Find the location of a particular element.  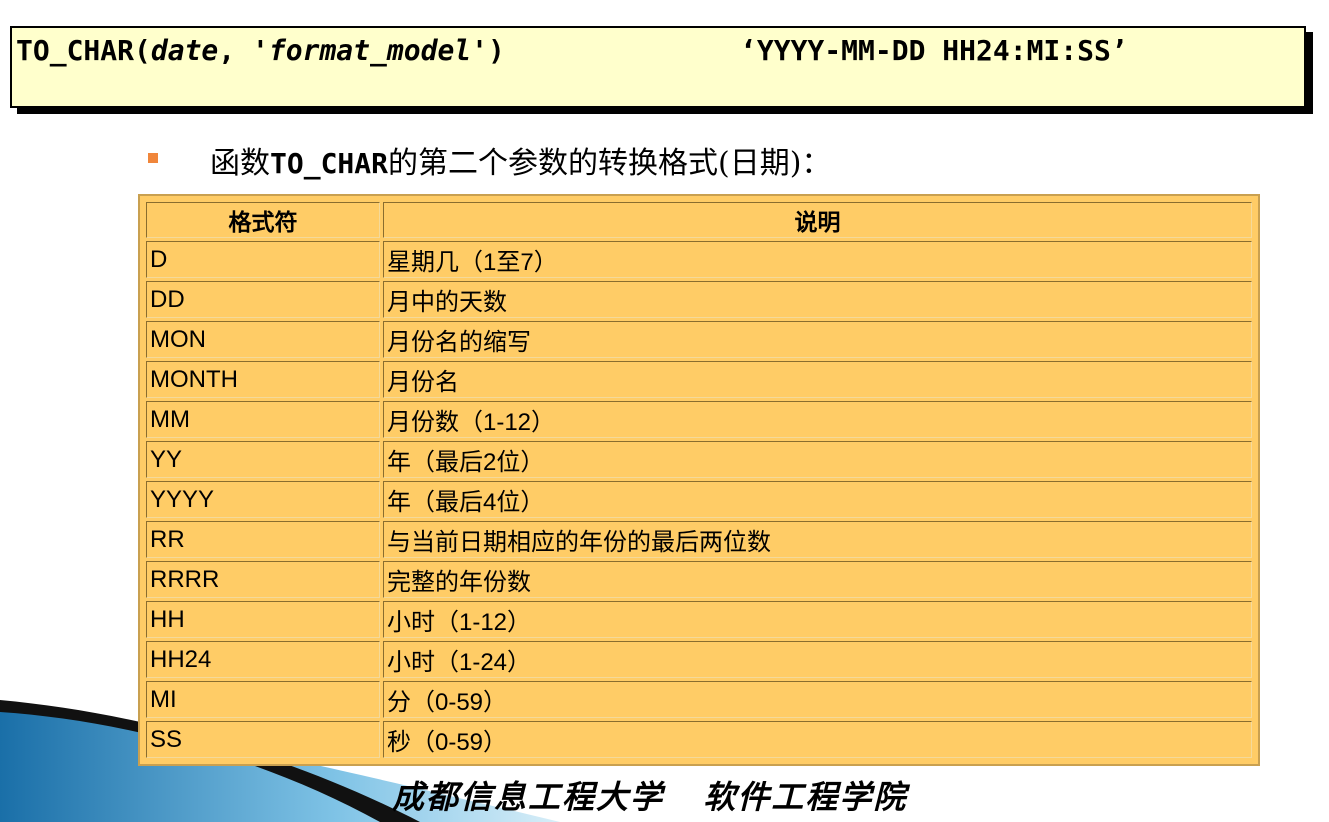

footer-institution: 成都信息工程大学 软件工程学院 is located at coordinates (650, 797).